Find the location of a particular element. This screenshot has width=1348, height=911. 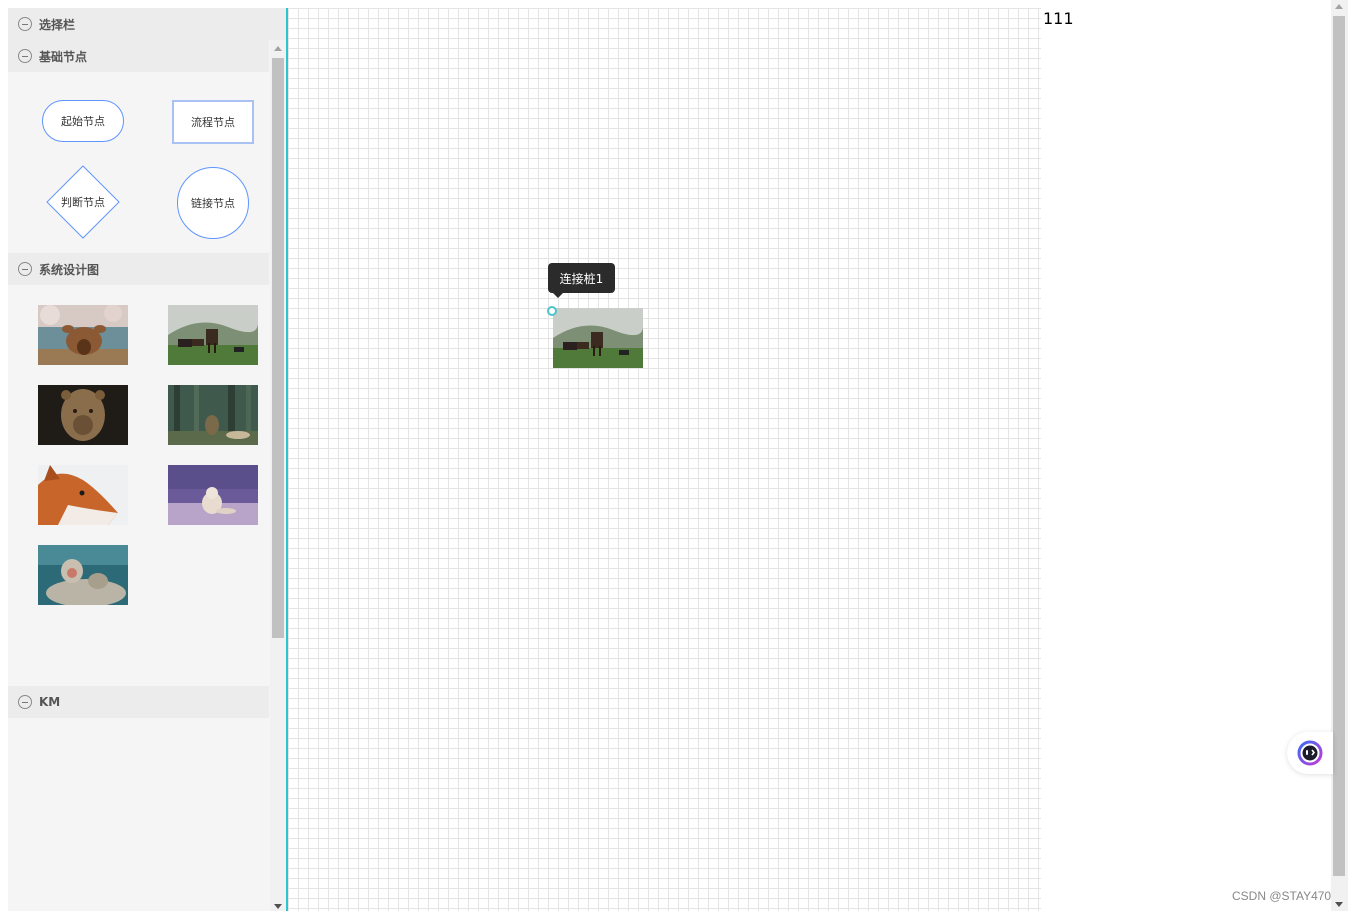

canvas-image-node is located at coordinates (598, 338).